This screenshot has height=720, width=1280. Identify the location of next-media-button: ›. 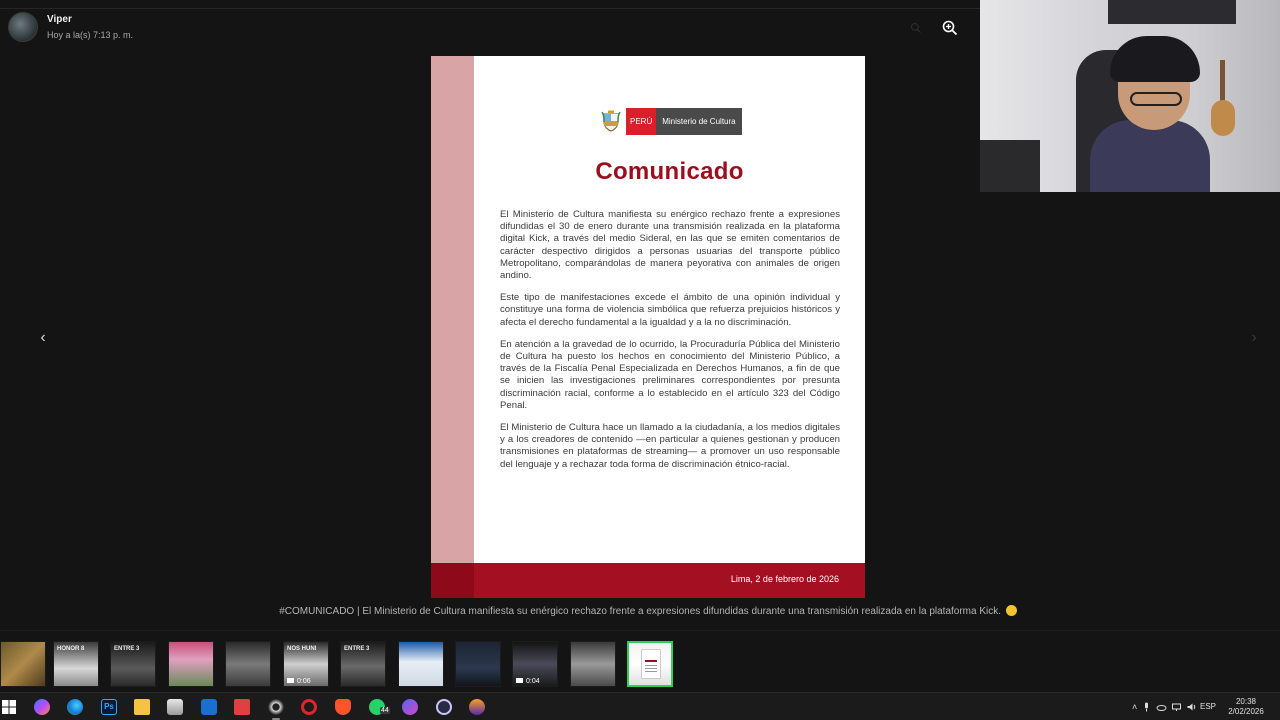
(1254, 338).